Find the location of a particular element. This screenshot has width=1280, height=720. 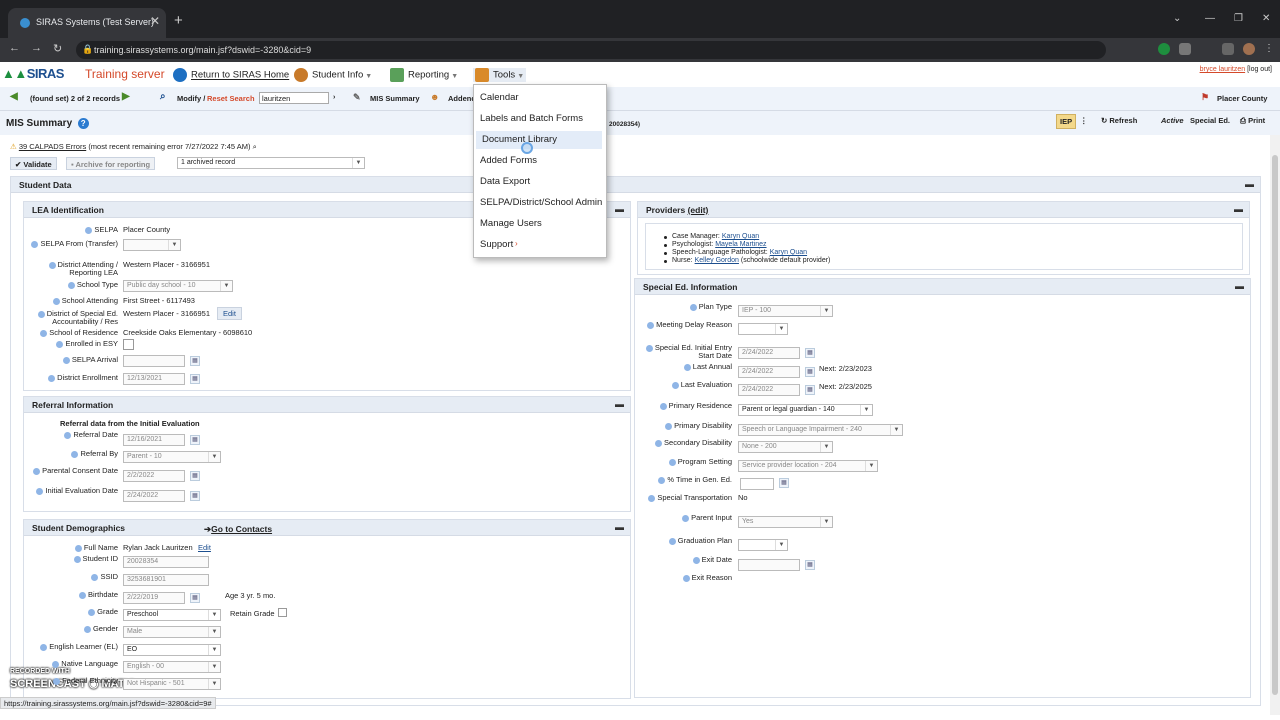

nav-student-info: Student Info ▼ is located at coordinates (333, 75).